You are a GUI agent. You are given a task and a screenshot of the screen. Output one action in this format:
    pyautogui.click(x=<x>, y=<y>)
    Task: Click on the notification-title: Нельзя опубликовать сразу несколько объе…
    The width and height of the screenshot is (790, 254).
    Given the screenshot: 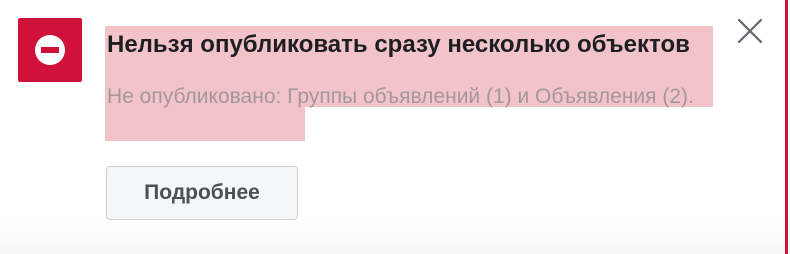 What is the action you would take?
    pyautogui.click(x=398, y=44)
    